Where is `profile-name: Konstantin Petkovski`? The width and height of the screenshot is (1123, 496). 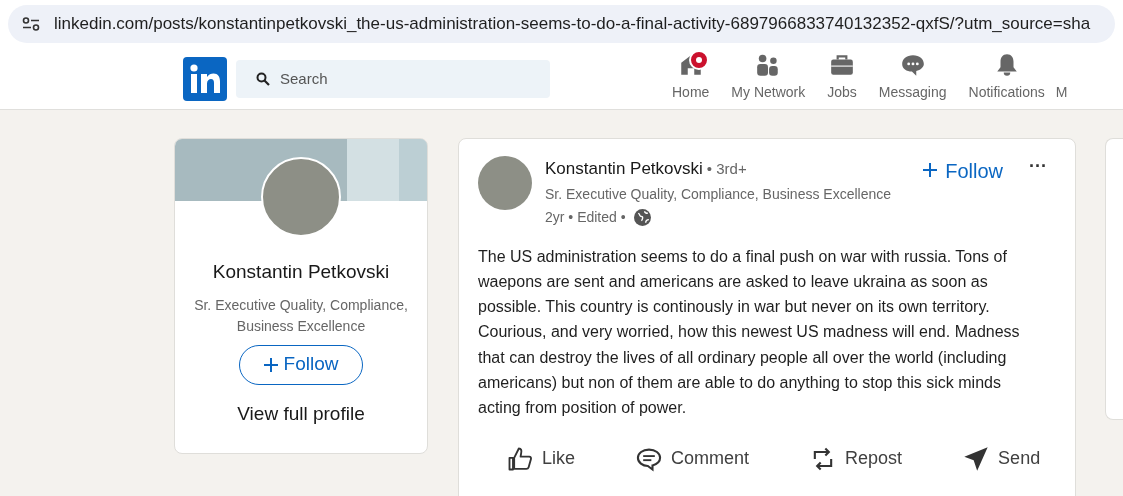
profile-name: Konstantin Petkovski is located at coordinates (301, 272).